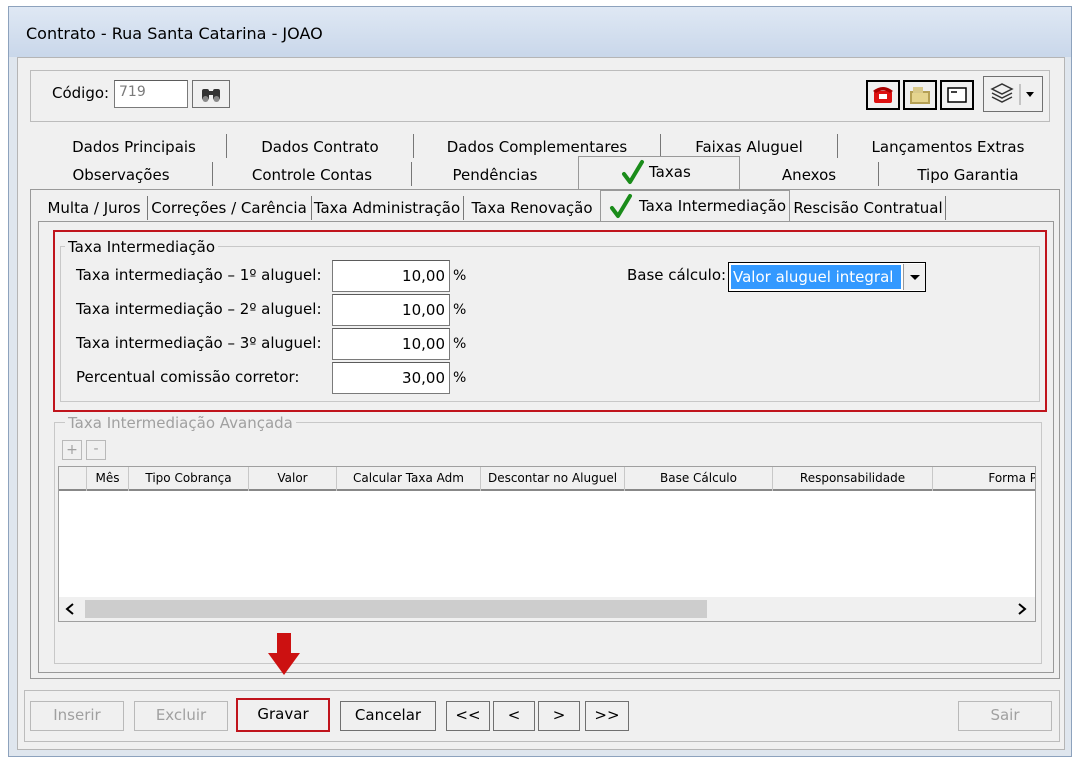  Describe the element at coordinates (1005, 716) in the screenshot. I see `sair-button: Sair` at that location.